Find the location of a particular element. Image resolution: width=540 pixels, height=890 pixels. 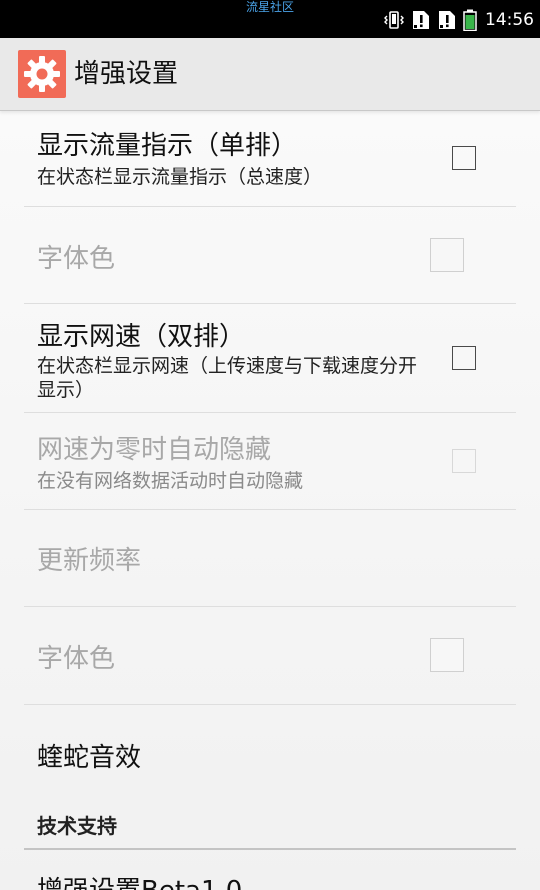

app-icon is located at coordinates (42, 74).